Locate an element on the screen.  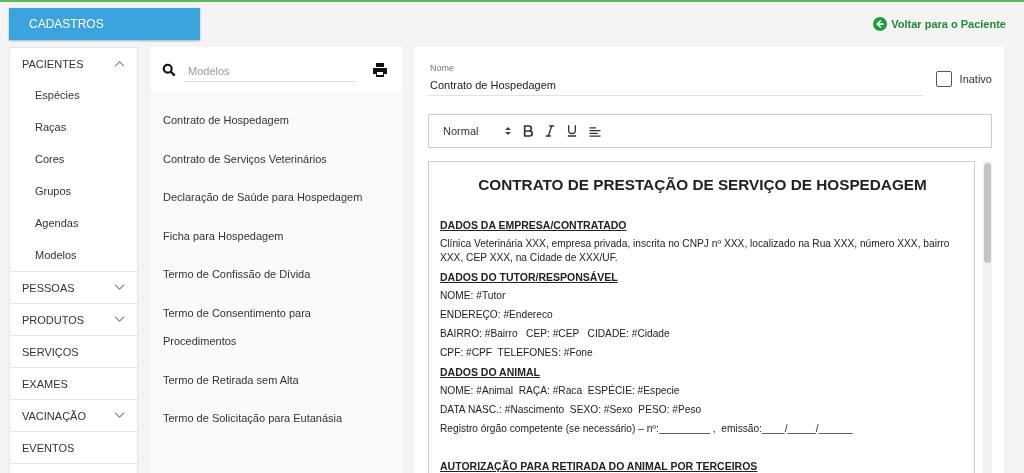
section-heading: DADOS DA EMPRESA/CONTRATADO is located at coordinates (534, 225).